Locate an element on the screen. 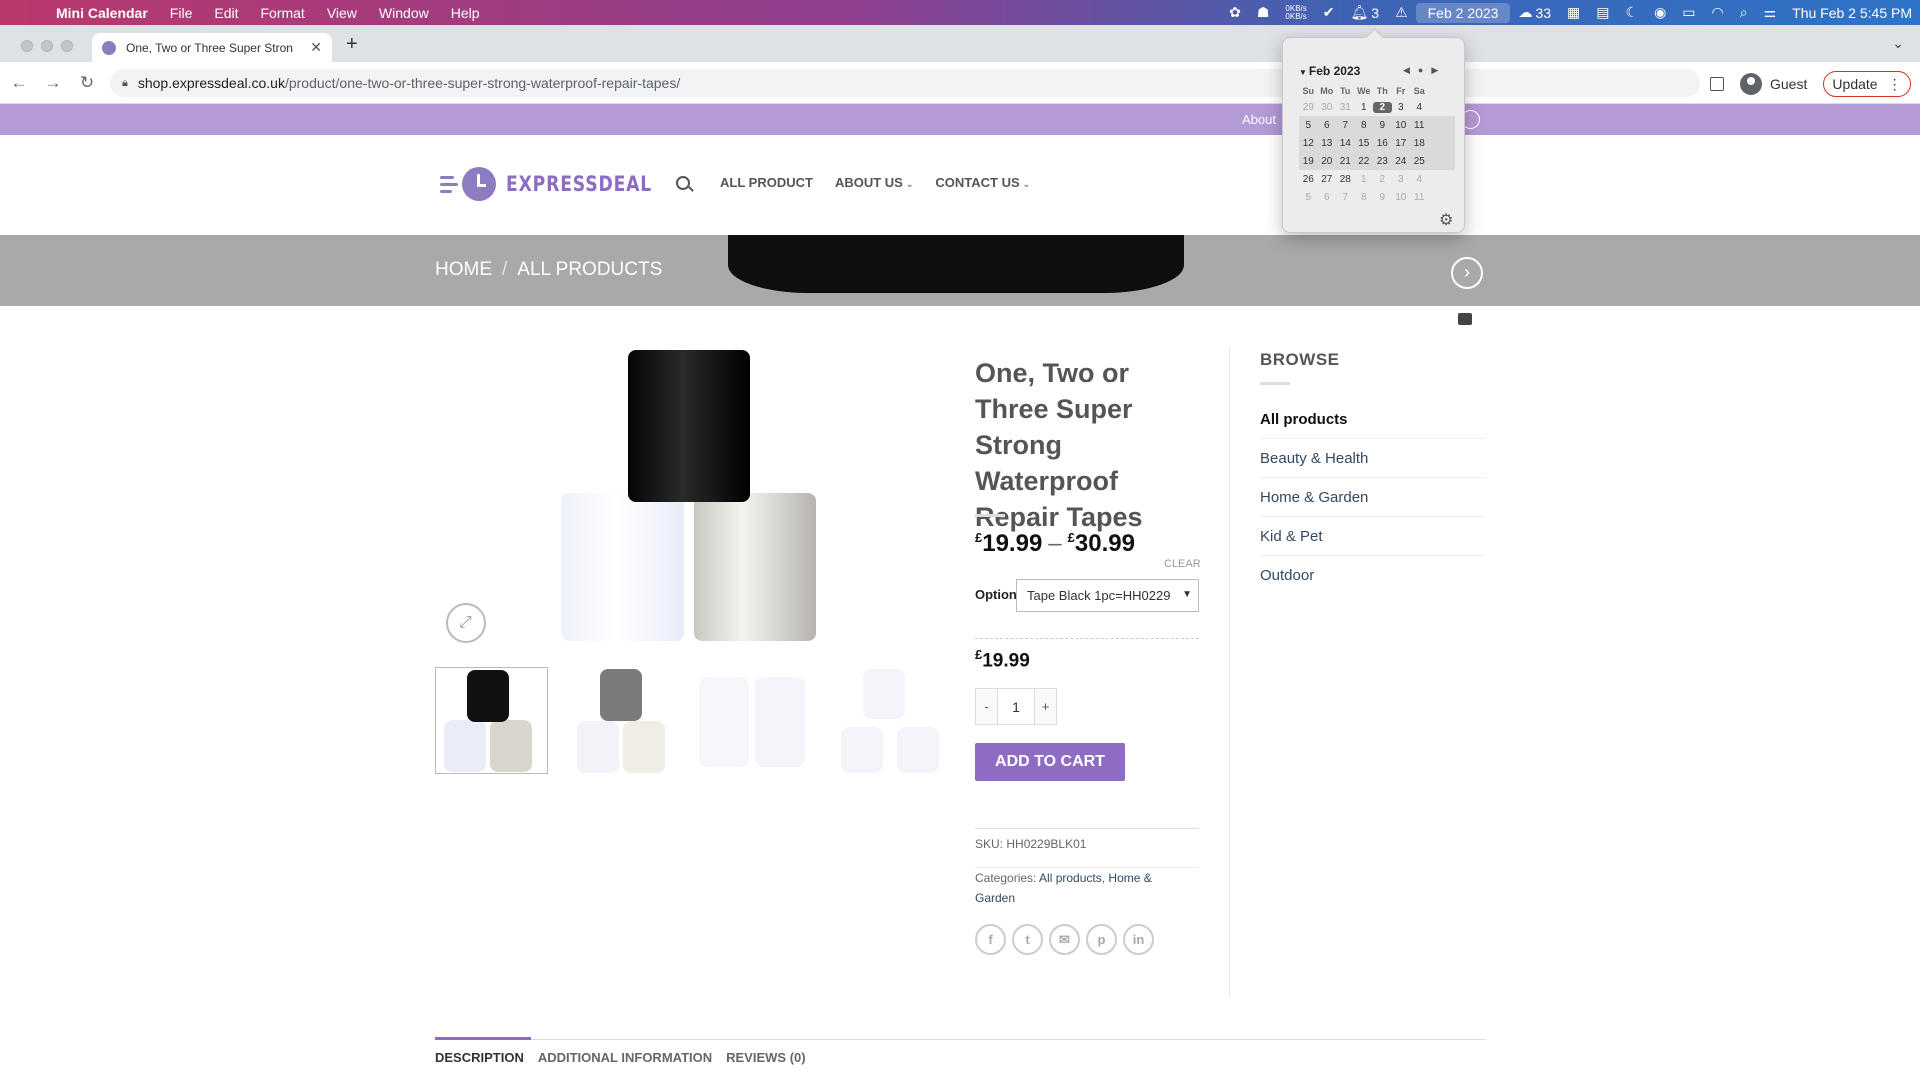 This screenshot has height=1080, width=1920. qty-increase-button: + is located at coordinates (1045, 706).